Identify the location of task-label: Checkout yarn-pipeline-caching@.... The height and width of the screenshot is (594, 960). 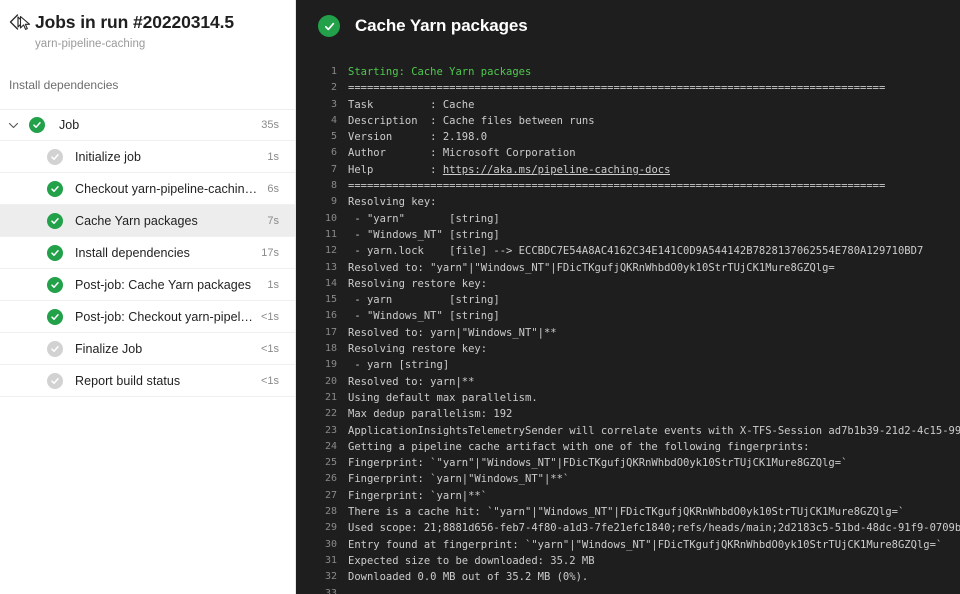
(168, 188).